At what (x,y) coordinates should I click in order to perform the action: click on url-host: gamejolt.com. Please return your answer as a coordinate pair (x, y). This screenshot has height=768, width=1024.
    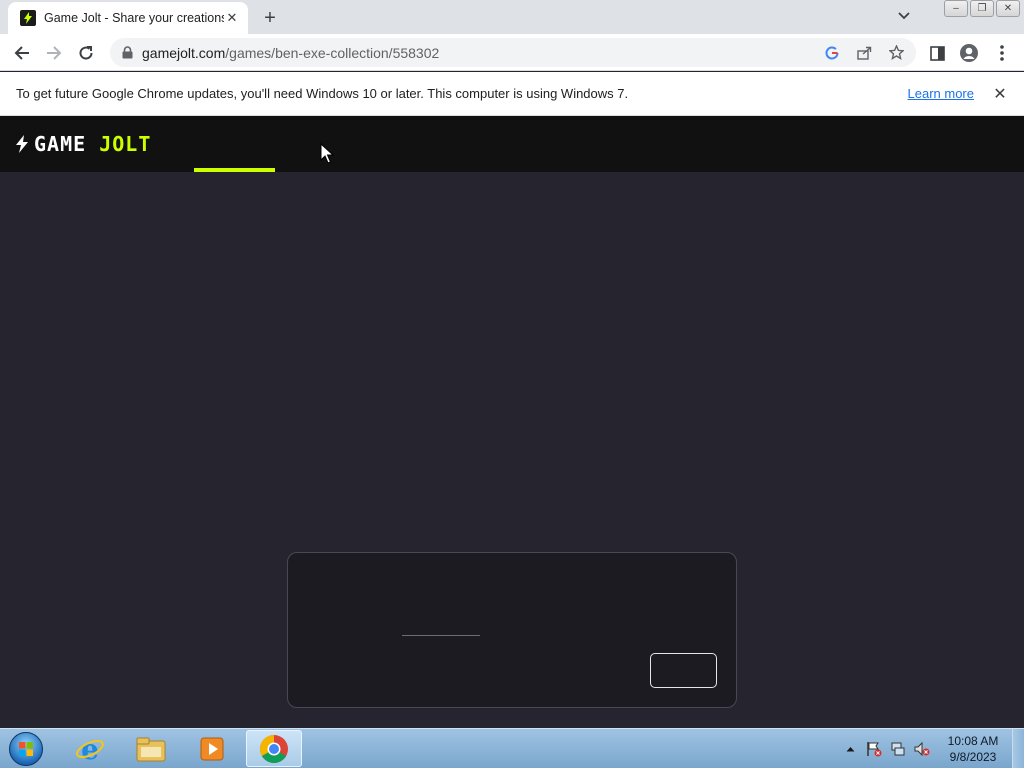
    Looking at the image, I should click on (184, 52).